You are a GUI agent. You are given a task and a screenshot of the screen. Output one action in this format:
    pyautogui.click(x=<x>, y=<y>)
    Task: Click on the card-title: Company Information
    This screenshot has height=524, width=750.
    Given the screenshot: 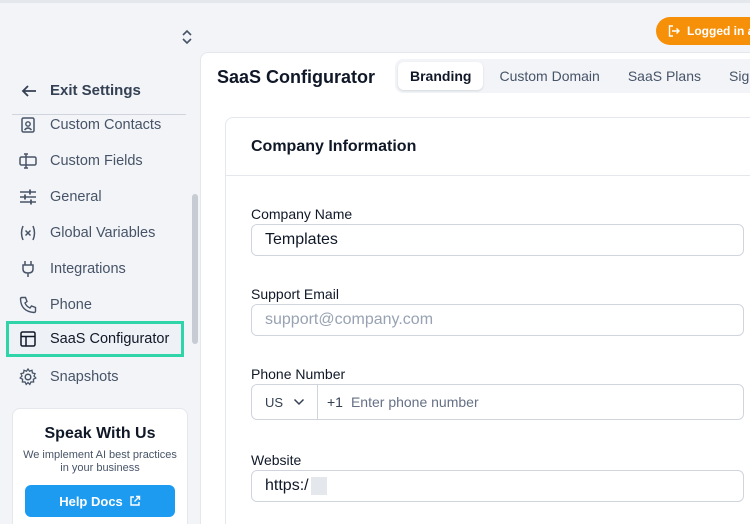 What is the action you would take?
    pyautogui.click(x=488, y=147)
    